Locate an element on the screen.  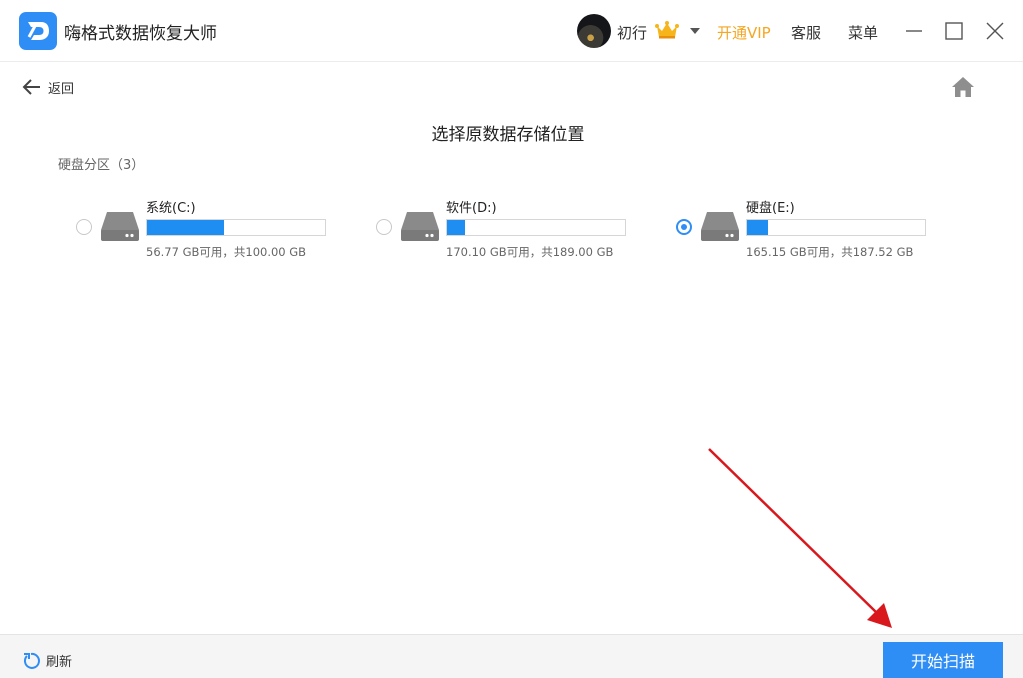
drive-item-c: 系统(C:) 56.77 GB可用，共100.00 GB is located at coordinates (206, 229).